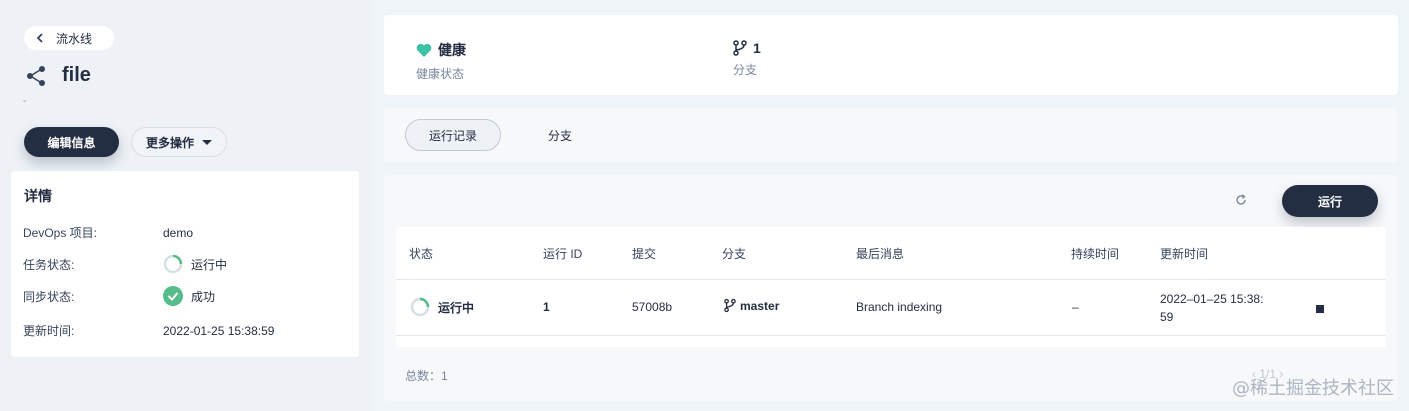 The image size is (1409, 411). Describe the element at coordinates (38, 196) in the screenshot. I see `details-title: 详情` at that location.